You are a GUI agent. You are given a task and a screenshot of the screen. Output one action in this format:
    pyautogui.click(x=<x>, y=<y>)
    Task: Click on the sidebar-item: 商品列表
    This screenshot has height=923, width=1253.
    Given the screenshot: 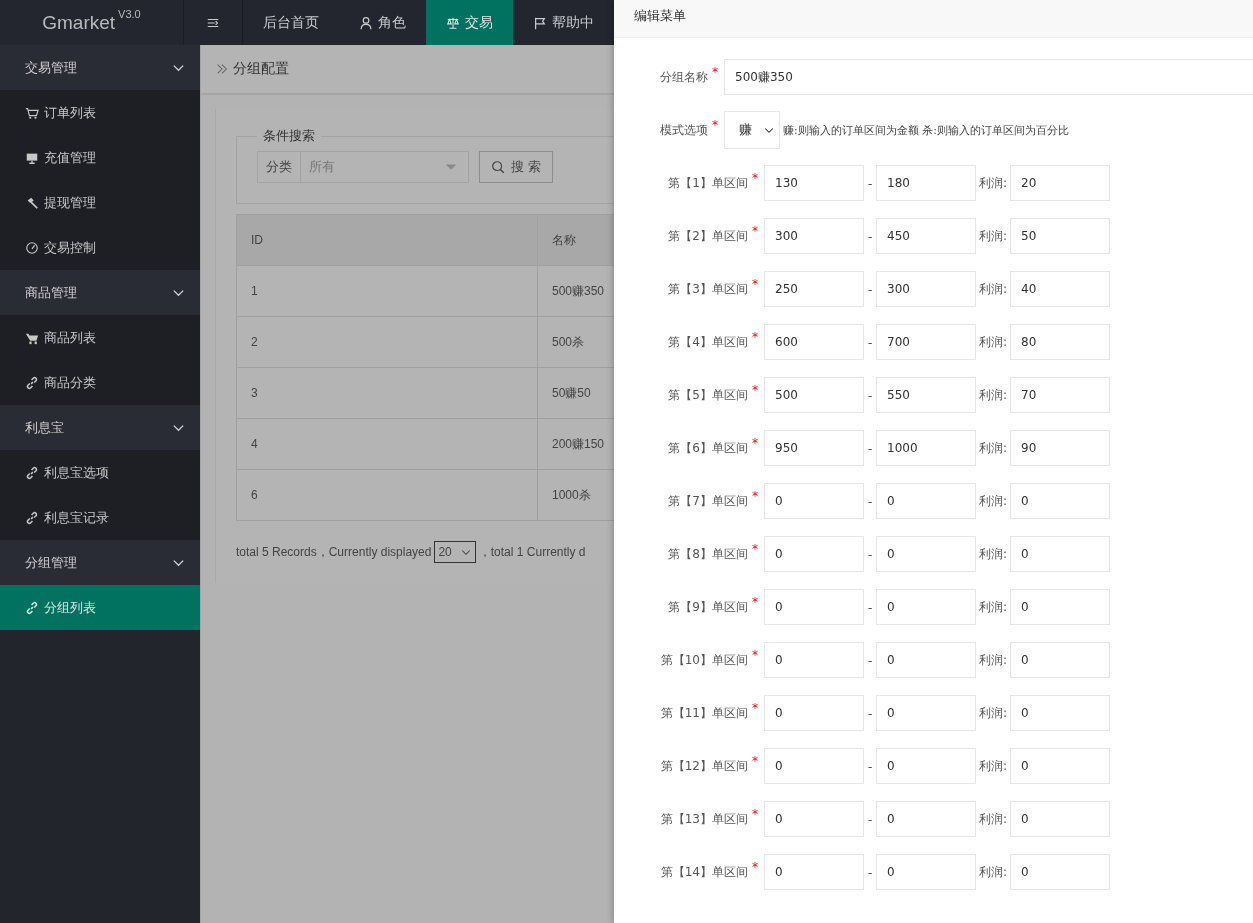 What is the action you would take?
    pyautogui.click(x=100, y=337)
    